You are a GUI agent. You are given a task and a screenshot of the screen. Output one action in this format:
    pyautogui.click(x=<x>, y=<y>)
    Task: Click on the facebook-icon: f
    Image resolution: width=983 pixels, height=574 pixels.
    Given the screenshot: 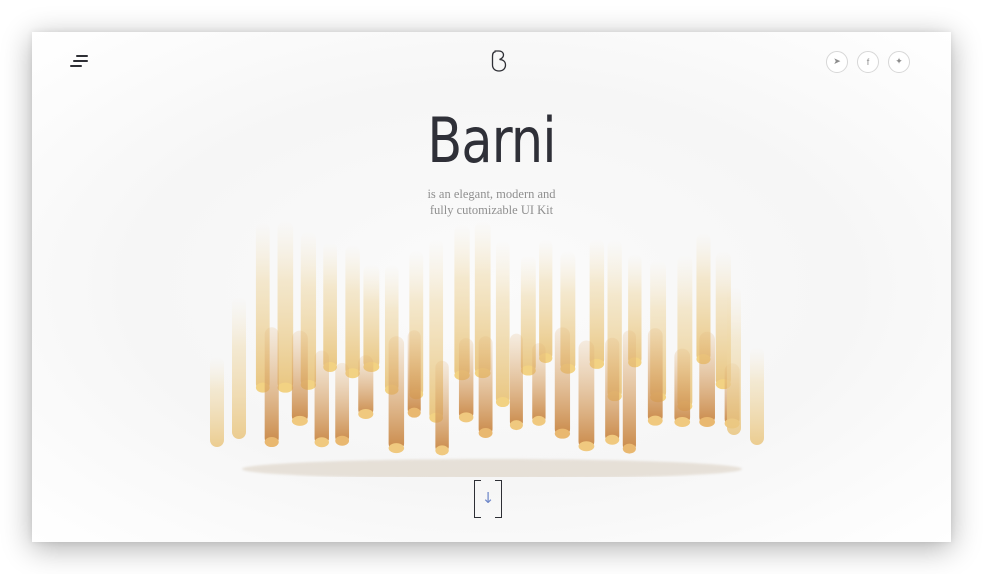 What is the action you would take?
    pyautogui.click(x=868, y=62)
    